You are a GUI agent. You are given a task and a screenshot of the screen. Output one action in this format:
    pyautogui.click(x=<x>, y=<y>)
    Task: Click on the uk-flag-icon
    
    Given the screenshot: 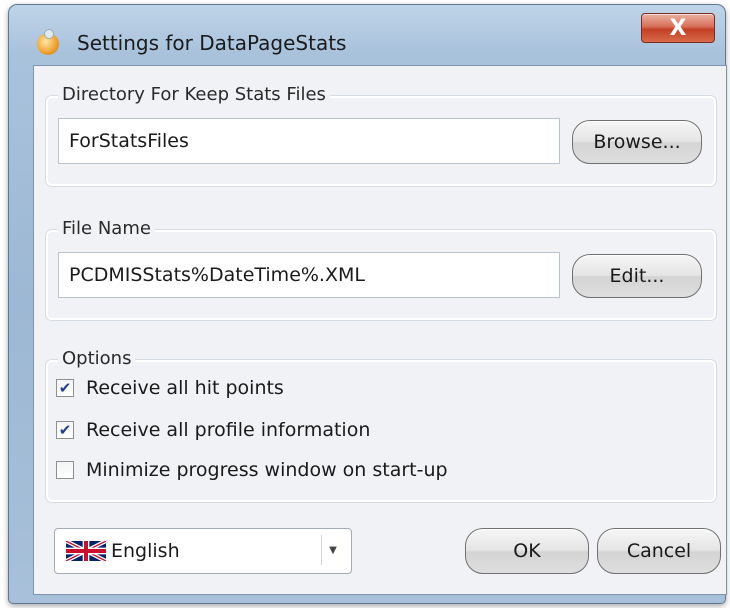 What is the action you would take?
    pyautogui.click(x=86, y=551)
    